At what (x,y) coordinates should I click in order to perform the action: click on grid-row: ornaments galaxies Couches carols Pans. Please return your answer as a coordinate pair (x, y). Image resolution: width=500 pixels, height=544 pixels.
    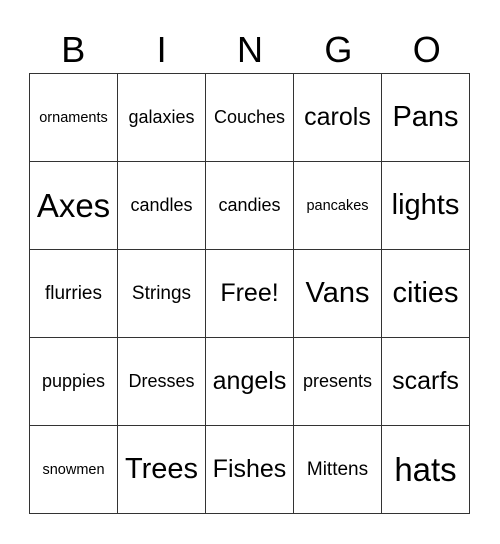
    Looking at the image, I should click on (249, 117).